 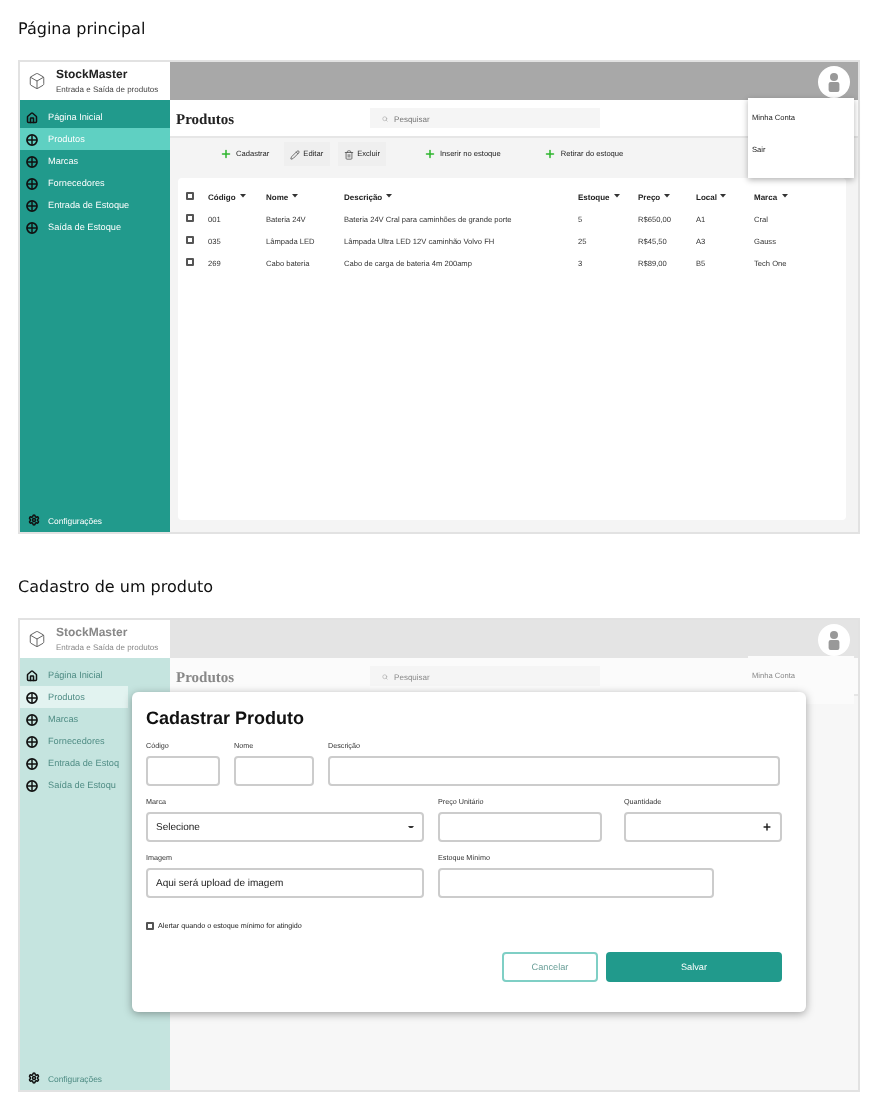 I want to click on section-heading: Página principal, so click(x=83, y=30).